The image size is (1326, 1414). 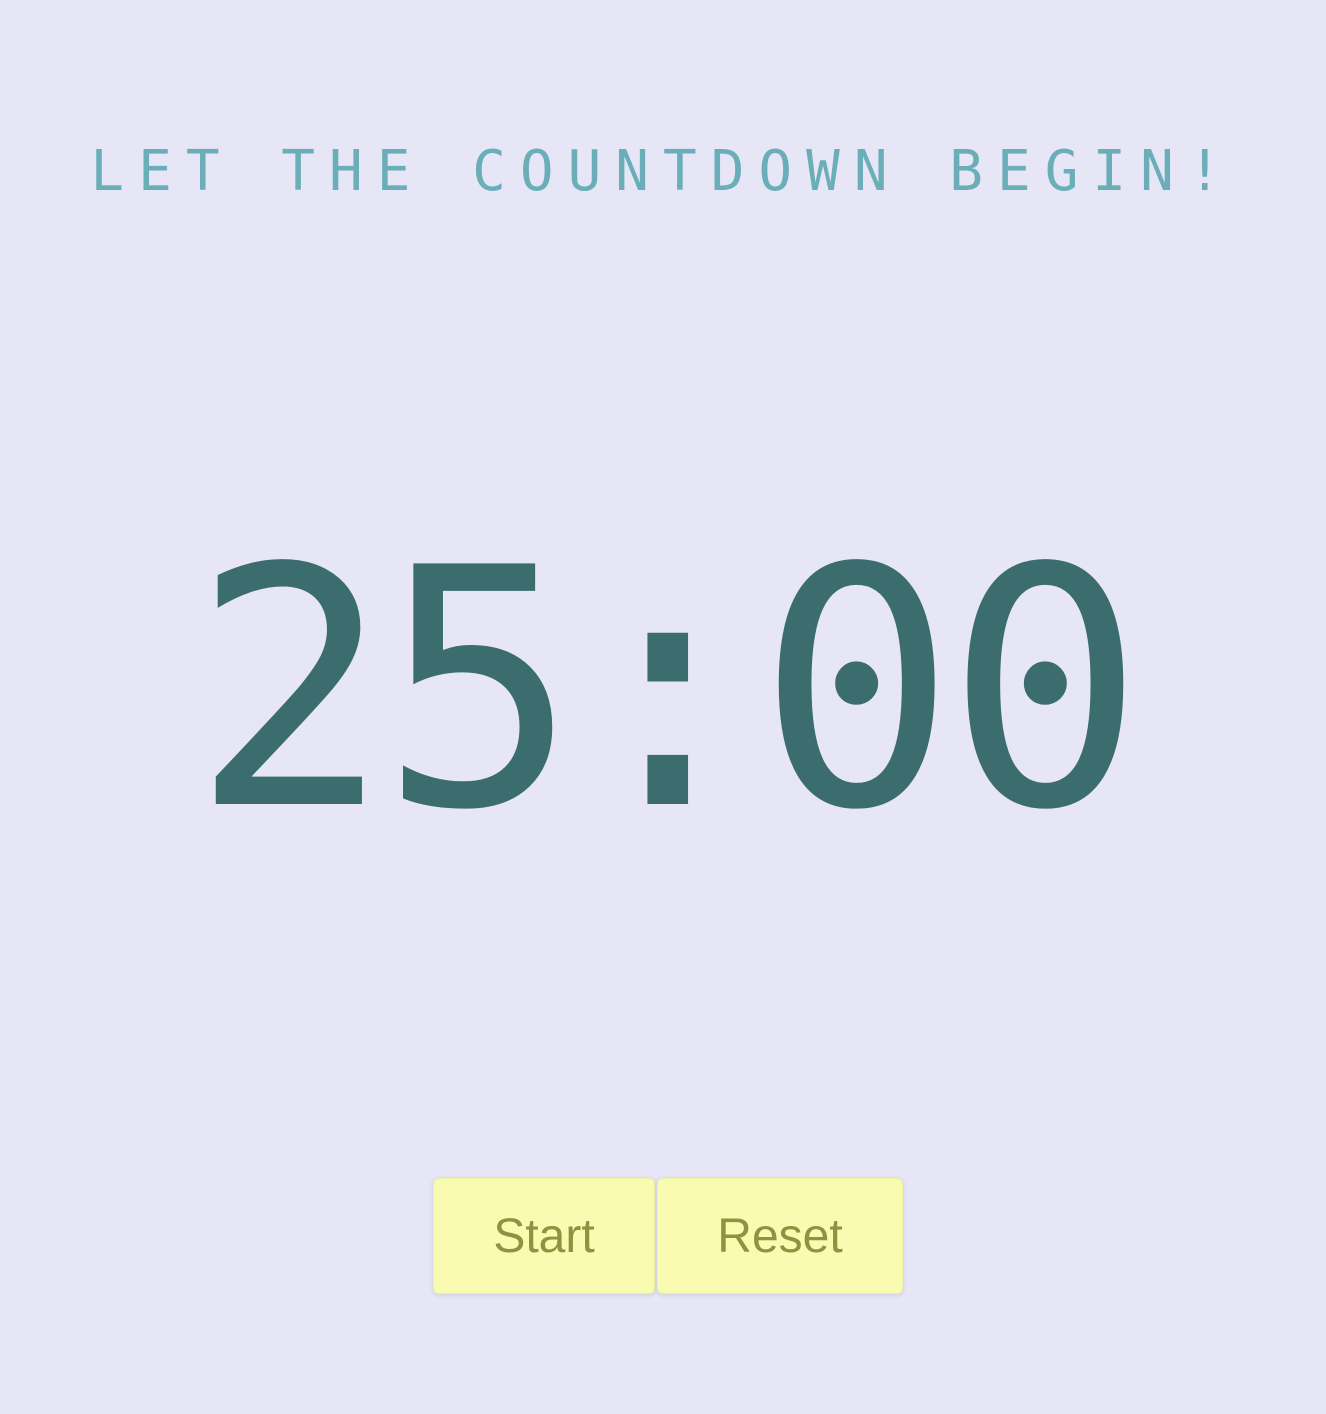 What do you see at coordinates (544, 1236) in the screenshot?
I see `start-button: Start` at bounding box center [544, 1236].